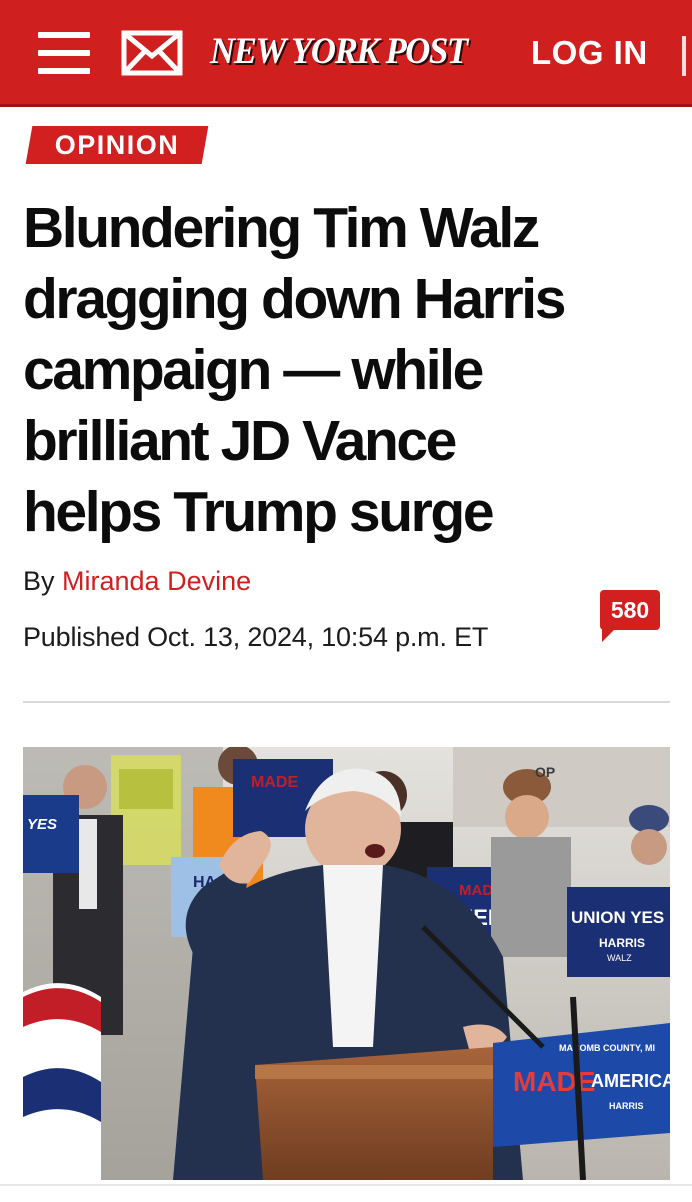 This screenshot has height=1202, width=692. What do you see at coordinates (256, 637) in the screenshot?
I see `published-date: Published Oct. 13, 2024, 10:54 p.m. ET` at bounding box center [256, 637].